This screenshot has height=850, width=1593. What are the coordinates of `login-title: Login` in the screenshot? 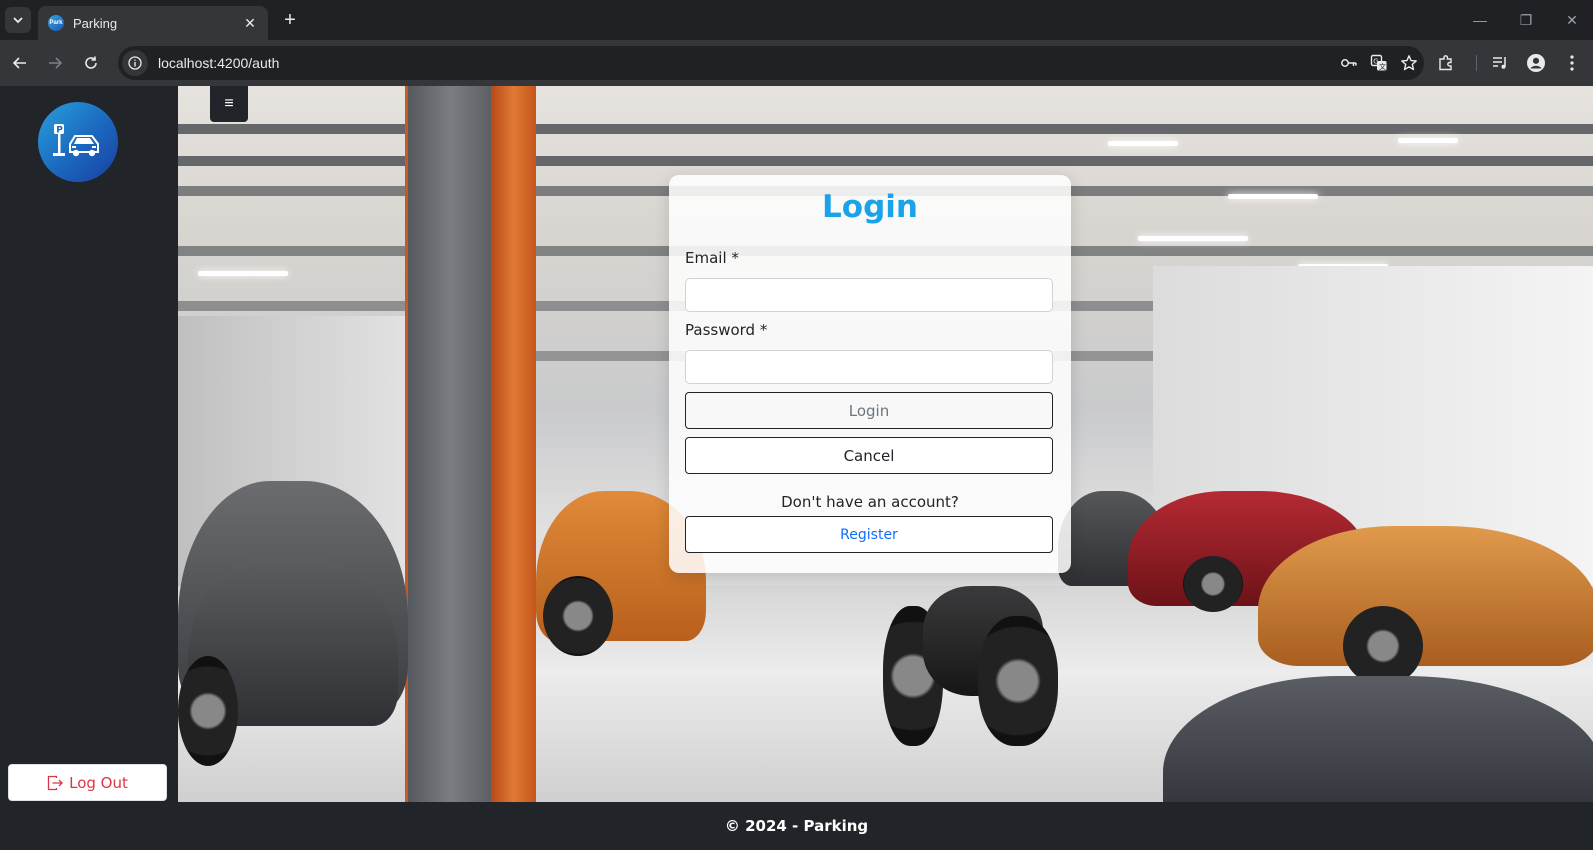 It's located at (870, 207).